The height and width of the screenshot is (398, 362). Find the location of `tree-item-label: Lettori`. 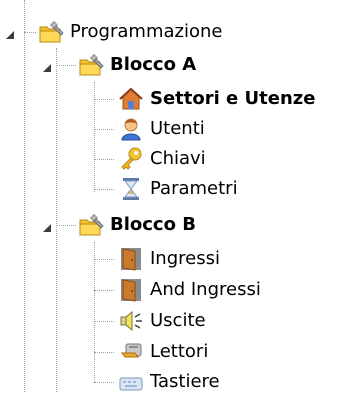

tree-item-label: Lettori is located at coordinates (179, 351).